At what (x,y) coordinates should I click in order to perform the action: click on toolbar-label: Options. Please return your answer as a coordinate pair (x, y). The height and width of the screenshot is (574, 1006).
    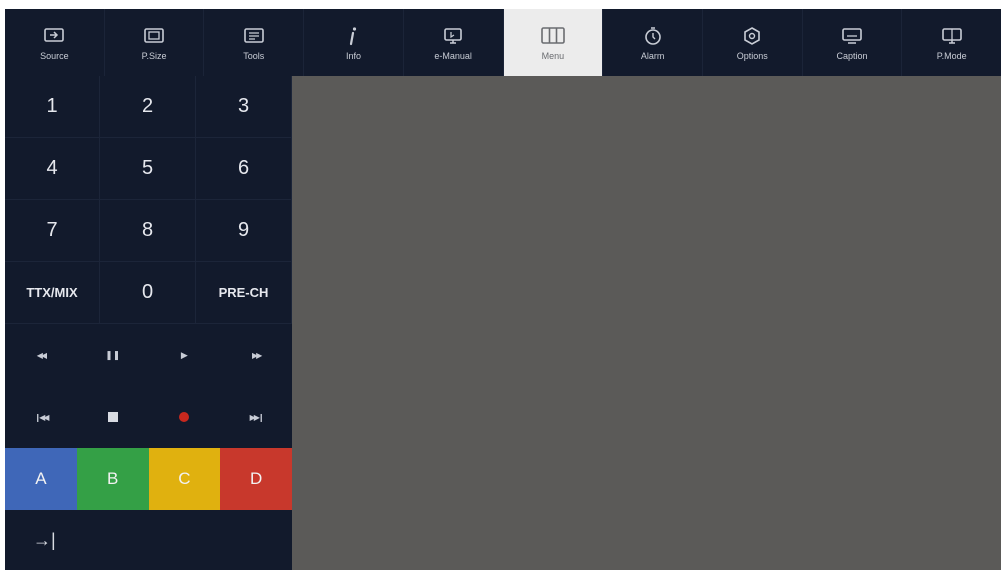
    Looking at the image, I should click on (752, 55).